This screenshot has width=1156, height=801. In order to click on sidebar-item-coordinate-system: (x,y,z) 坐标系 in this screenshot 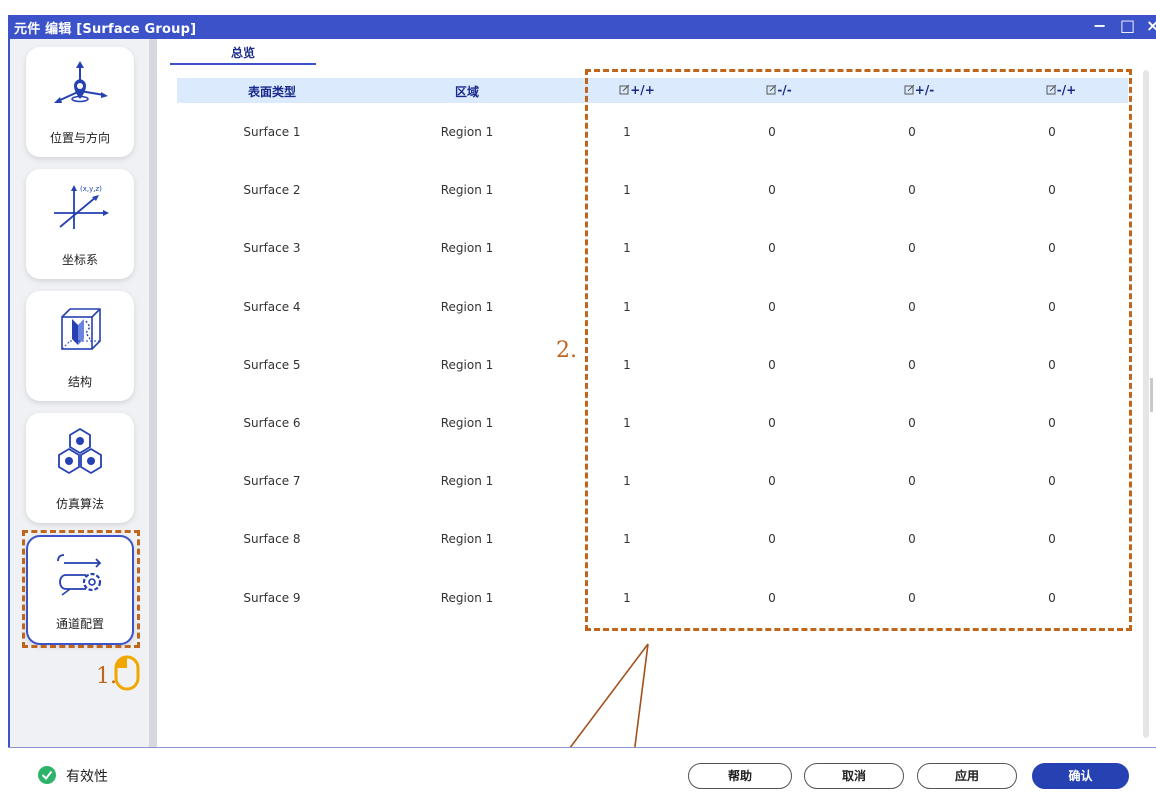, I will do `click(80, 224)`.